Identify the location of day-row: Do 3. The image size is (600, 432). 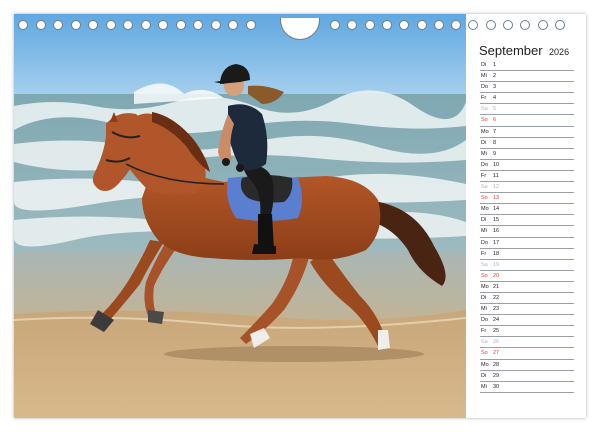
(527, 88).